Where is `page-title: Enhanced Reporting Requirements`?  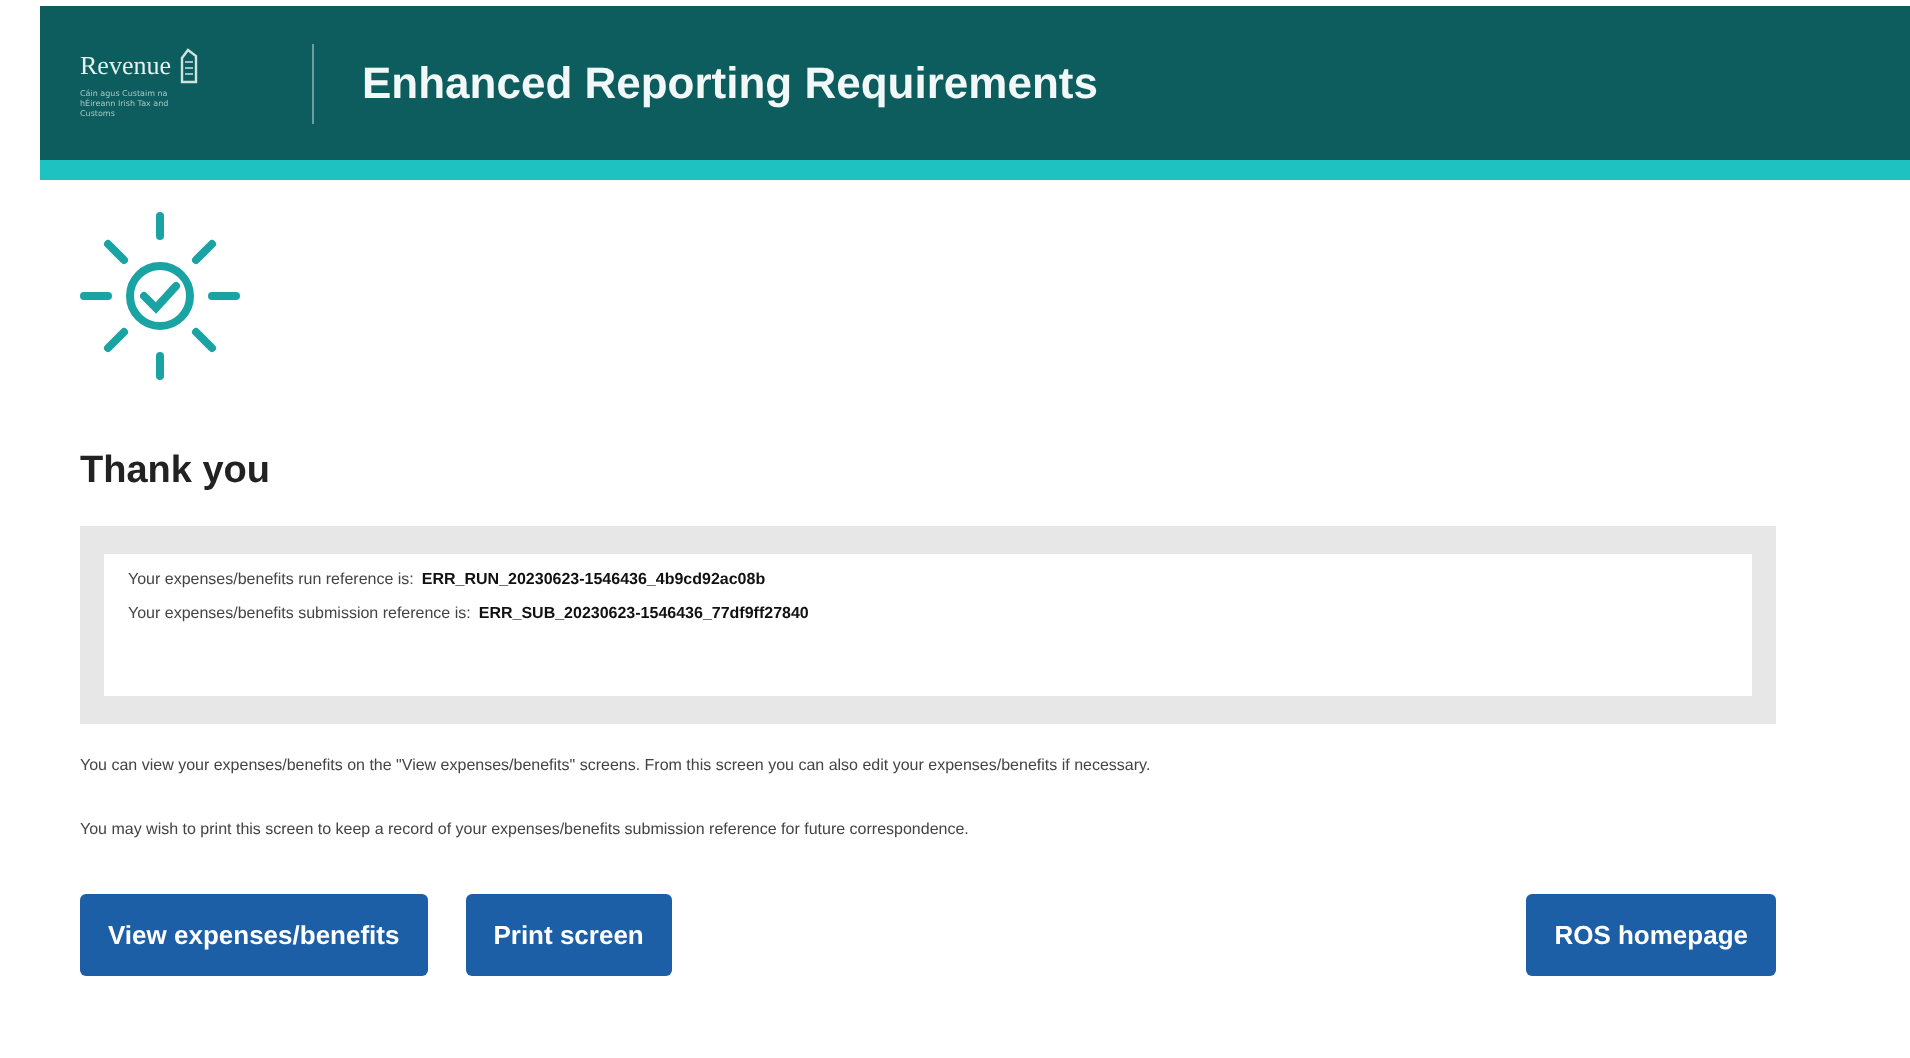
page-title: Enhanced Reporting Requirements is located at coordinates (730, 83).